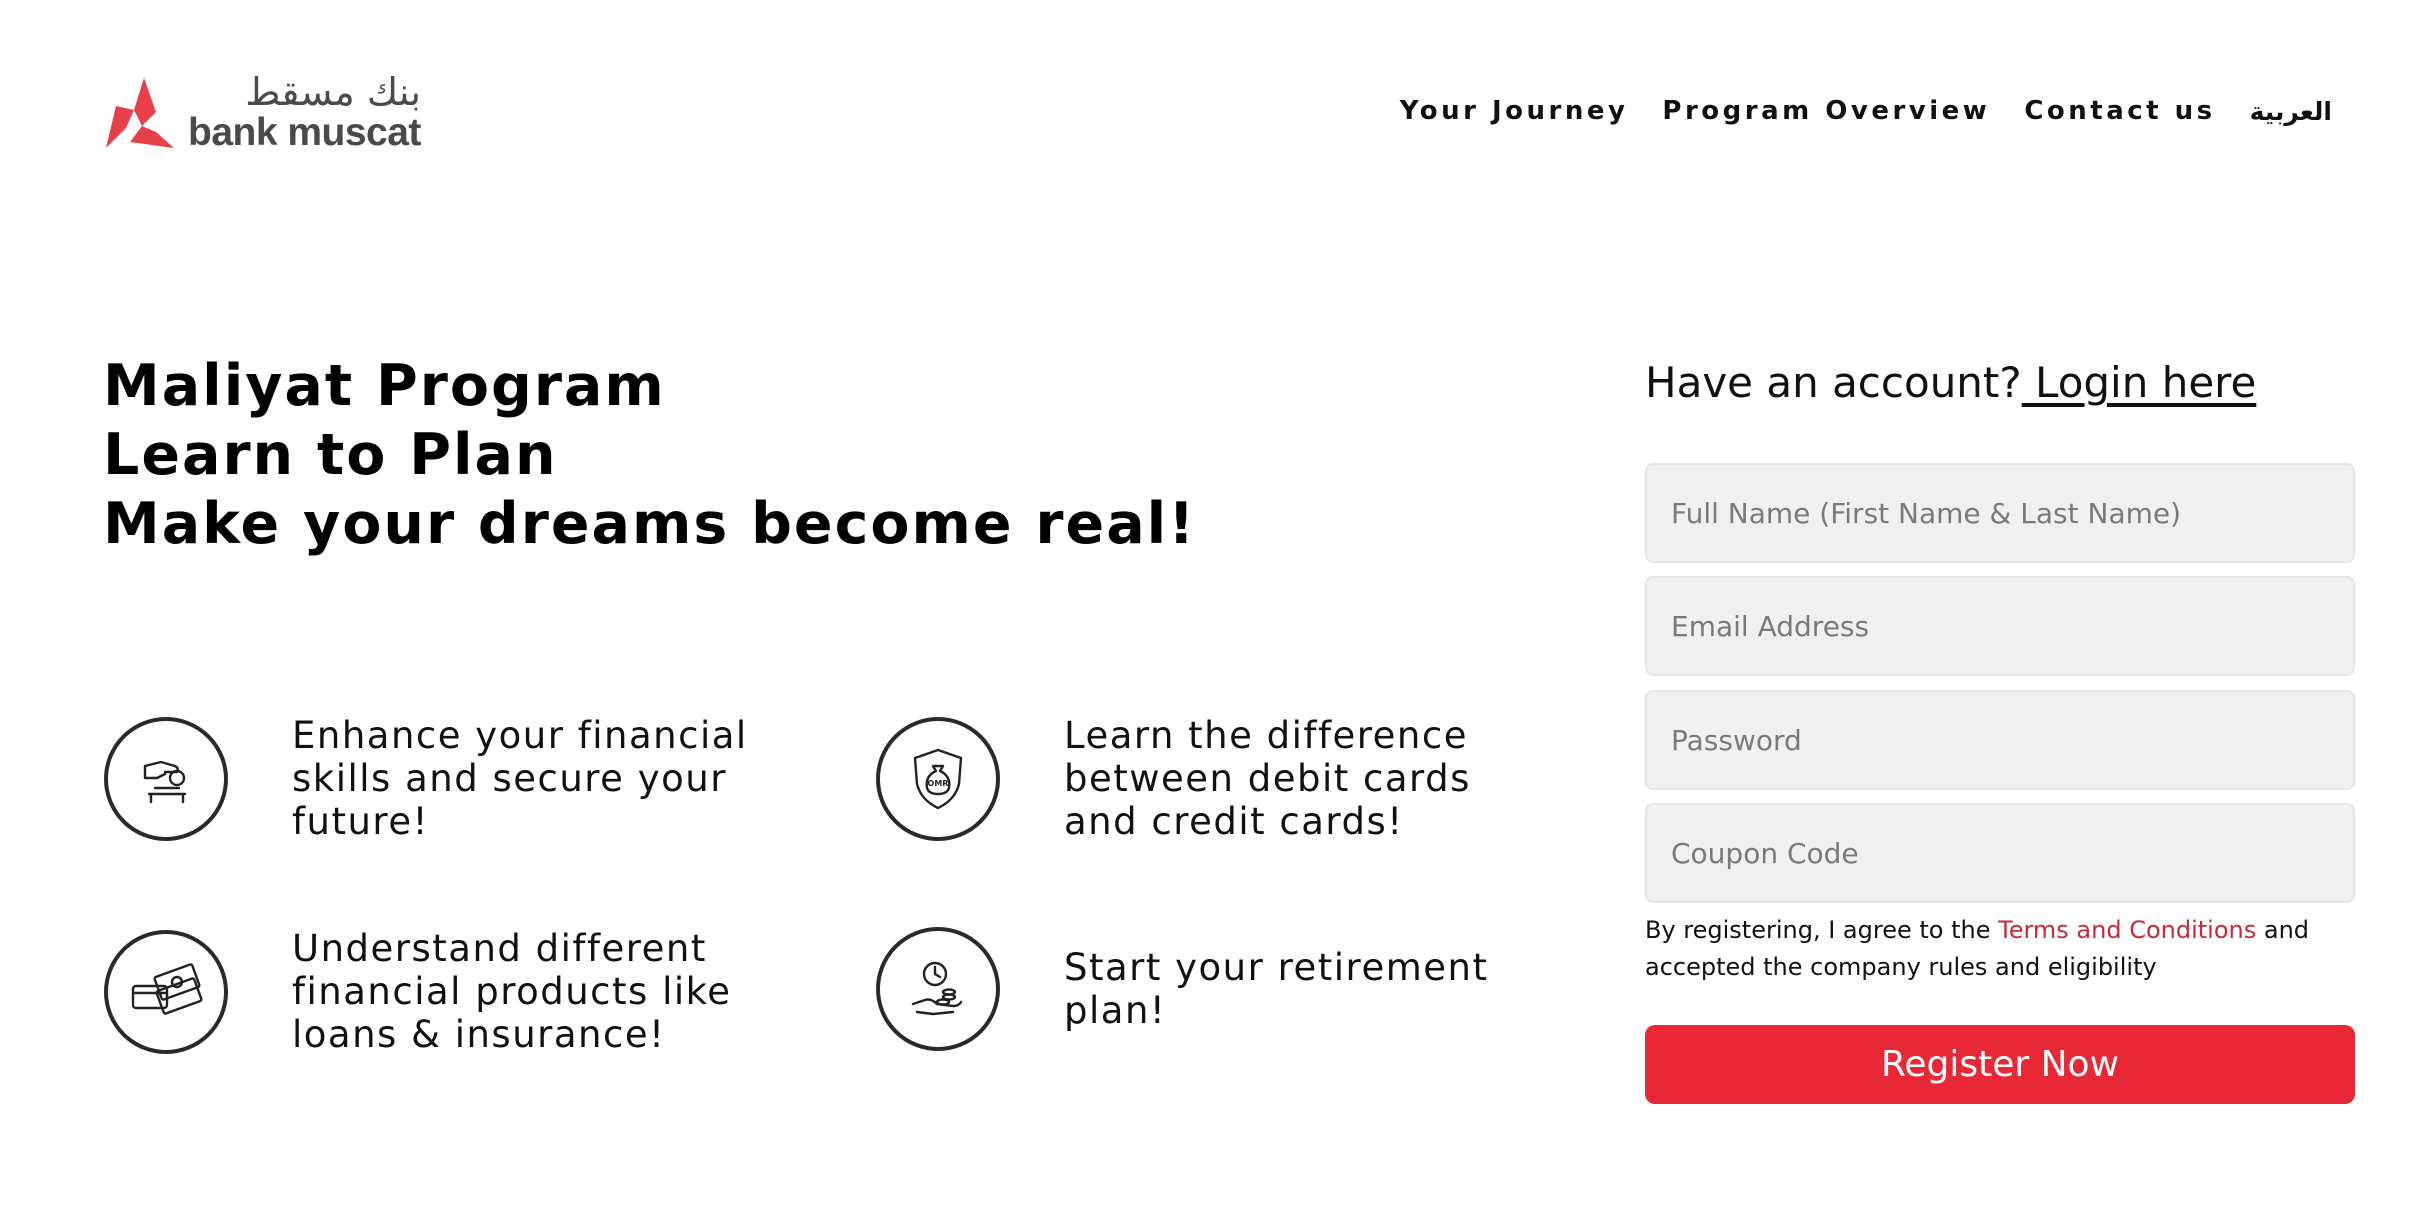 The image size is (2434, 1210). Describe the element at coordinates (384, 386) in the screenshot. I see `hero-line-1: Maliyat Program` at that location.